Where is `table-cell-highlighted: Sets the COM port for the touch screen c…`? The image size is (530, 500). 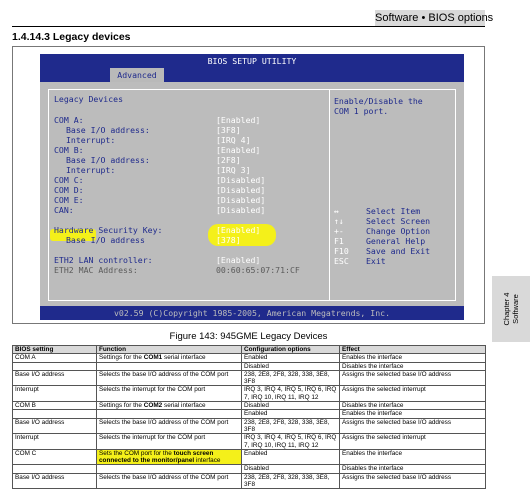
table-cell-highlighted: Sets the COM port for the touch screen c… is located at coordinates (169, 457).